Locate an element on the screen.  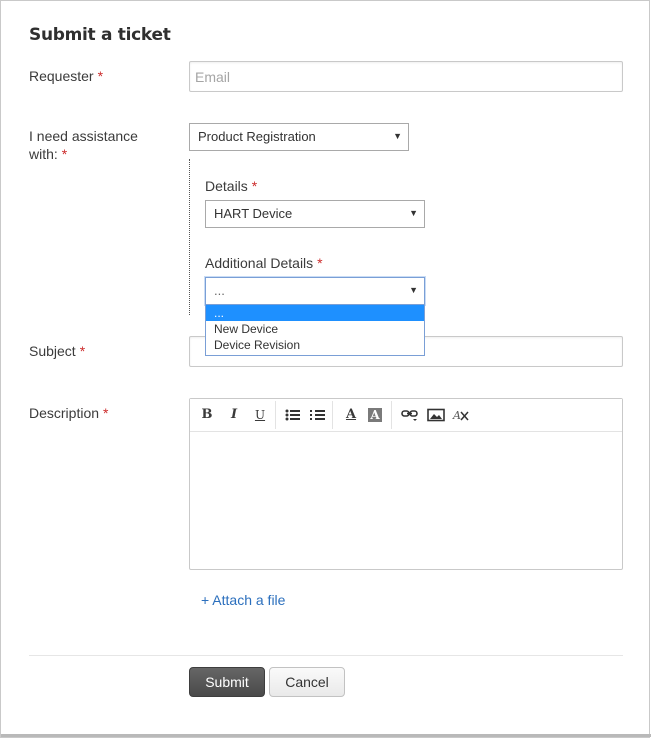
editor-toolbar: B I U A A A is located at coordinates (406, 415).